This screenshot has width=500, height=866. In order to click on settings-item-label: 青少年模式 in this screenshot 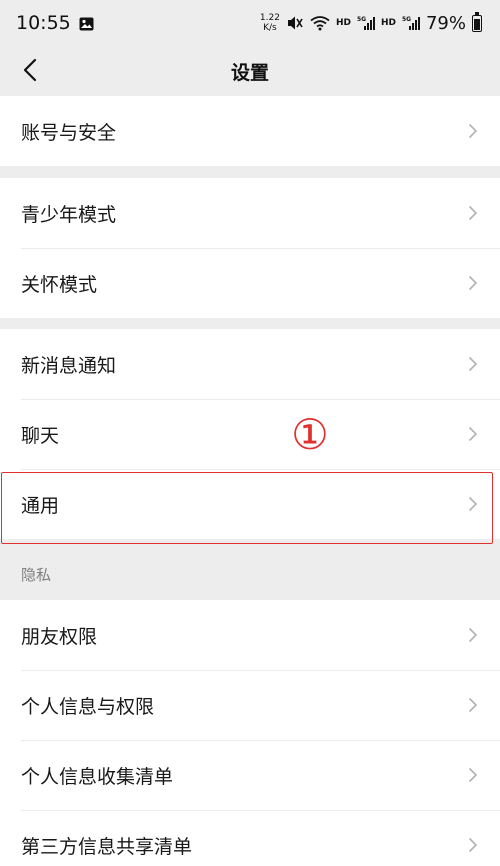, I will do `click(69, 214)`.